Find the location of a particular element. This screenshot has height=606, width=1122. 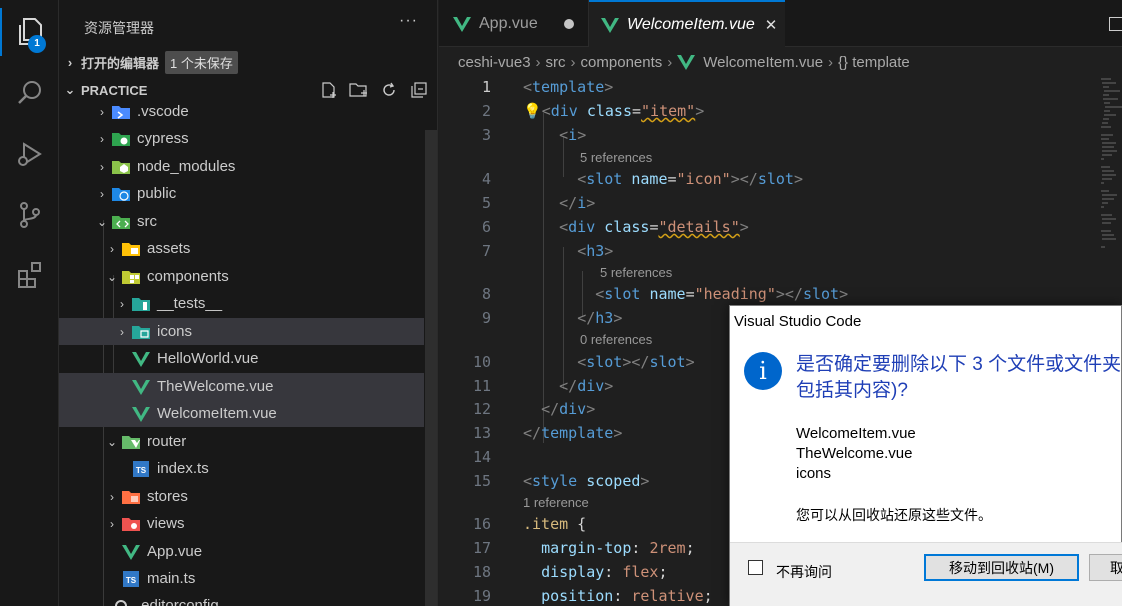

code-line: <slot></slot> is located at coordinates (636, 362).